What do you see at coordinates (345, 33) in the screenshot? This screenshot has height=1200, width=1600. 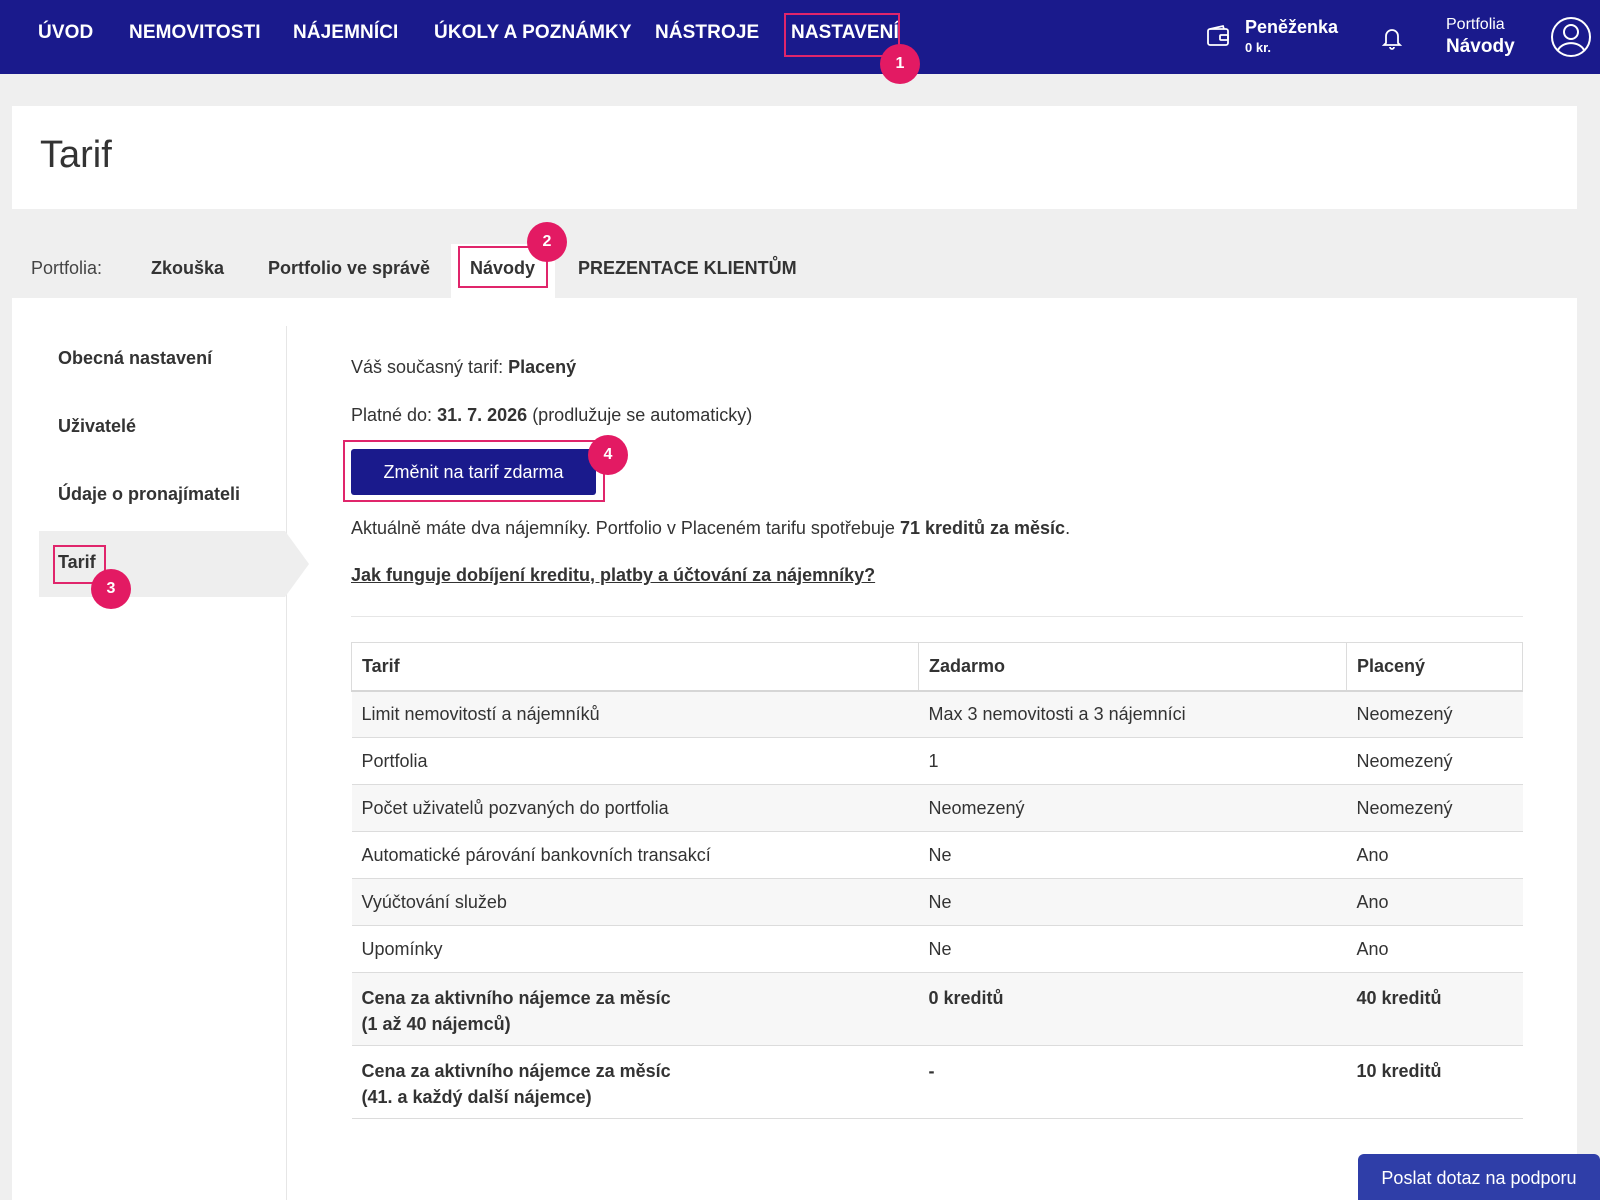 I see `nav-item-najemnici: NÁJEMNÍCI` at bounding box center [345, 33].